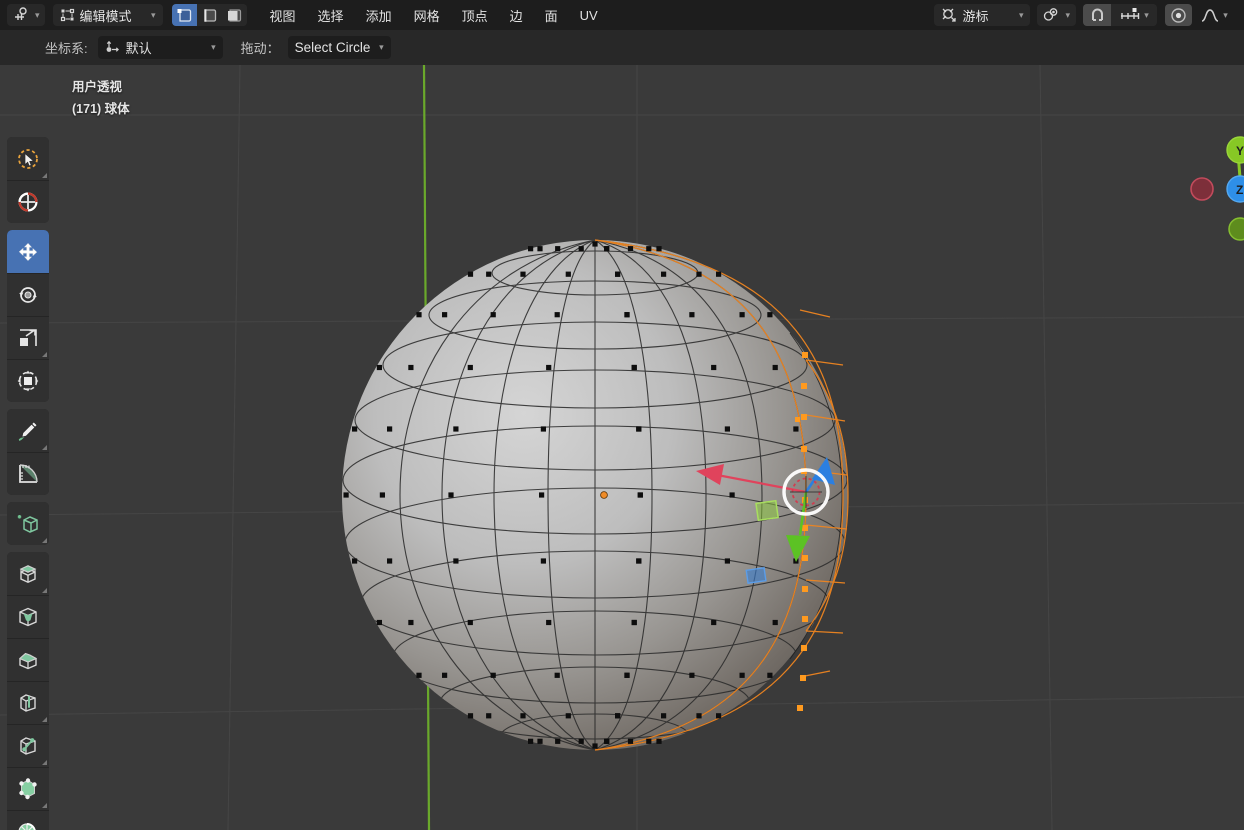 The image size is (1244, 830). I want to click on drag-action-dropdown: Select Circle ▾, so click(339, 47).